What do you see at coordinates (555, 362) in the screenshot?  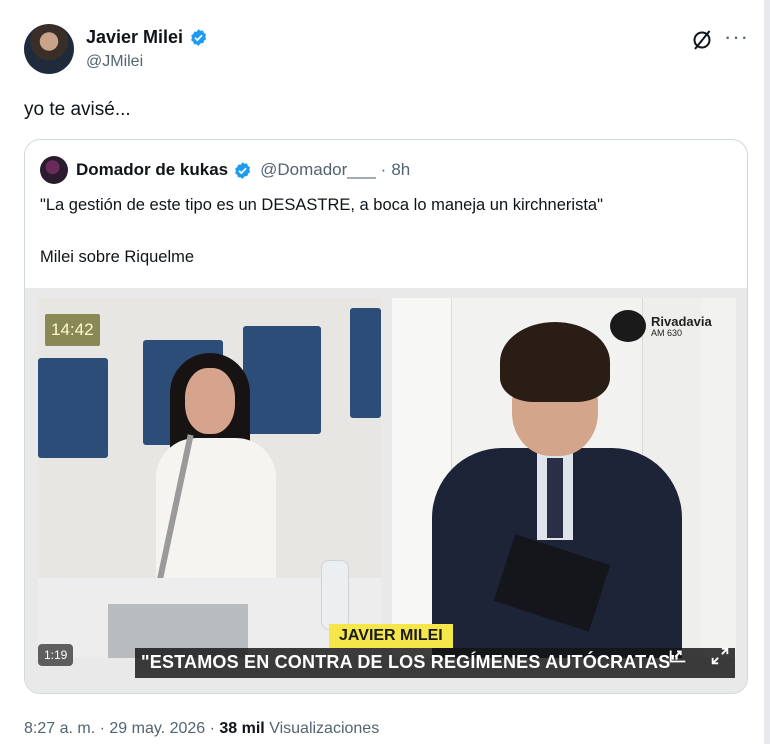 I see `guest-hair` at bounding box center [555, 362].